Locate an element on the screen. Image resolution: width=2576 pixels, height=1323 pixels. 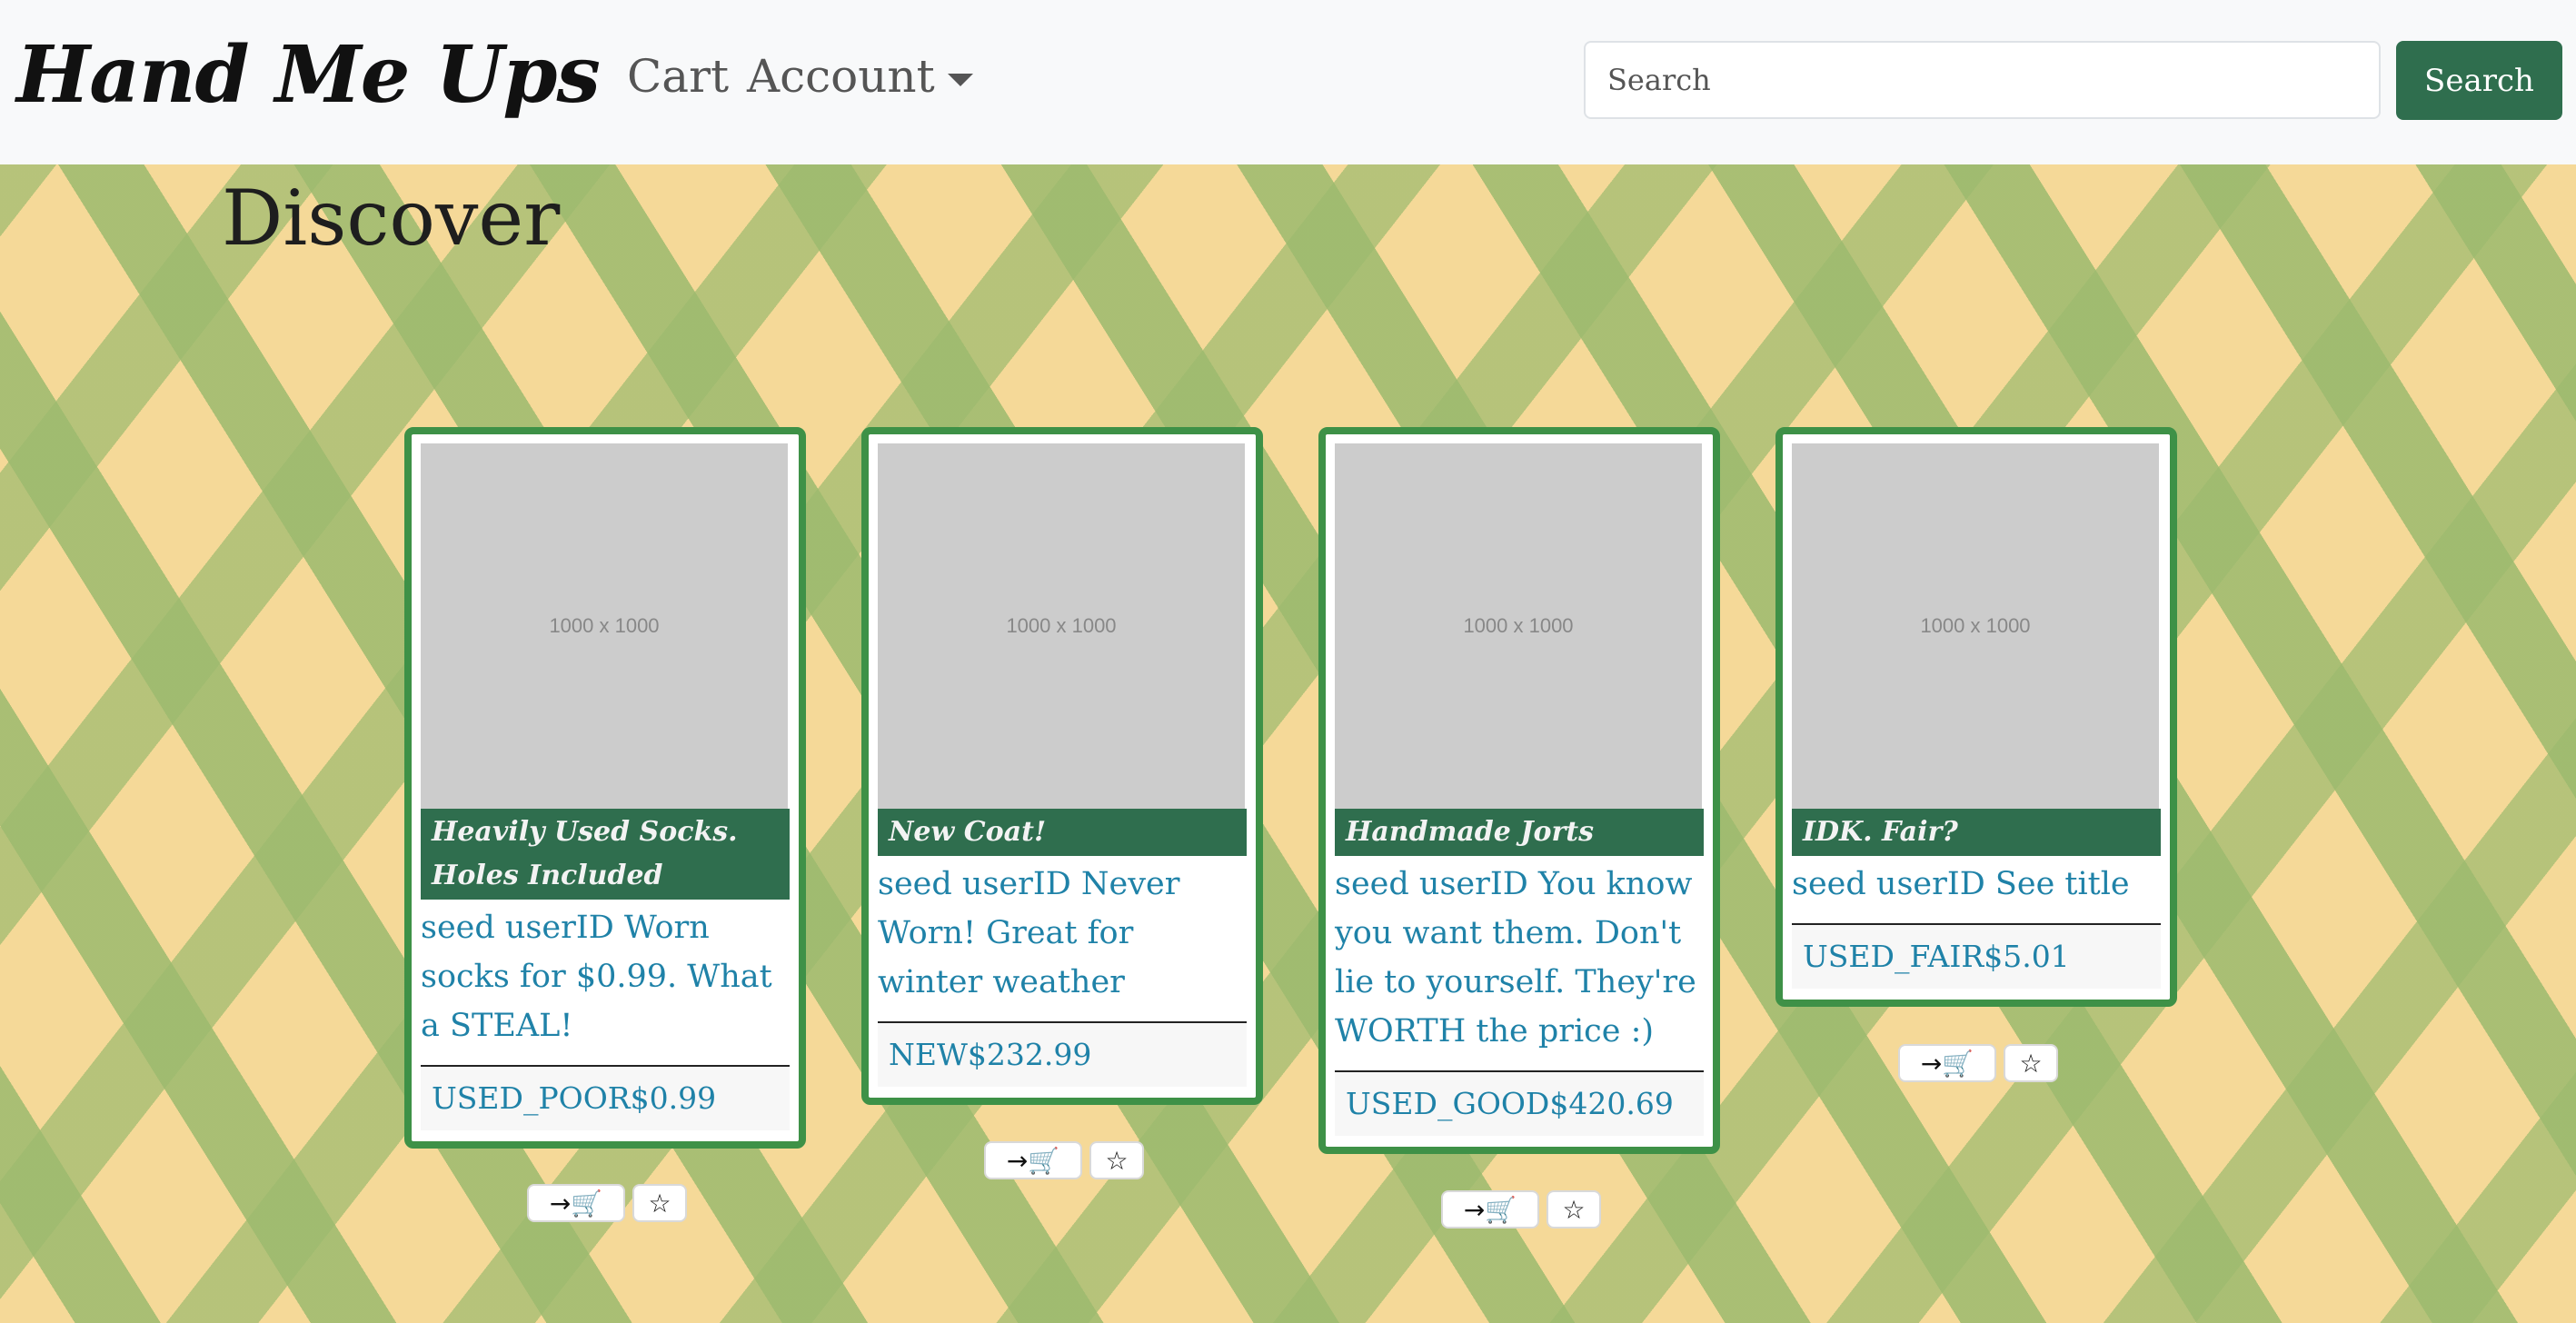
chevron-down-icon is located at coordinates (960, 80).